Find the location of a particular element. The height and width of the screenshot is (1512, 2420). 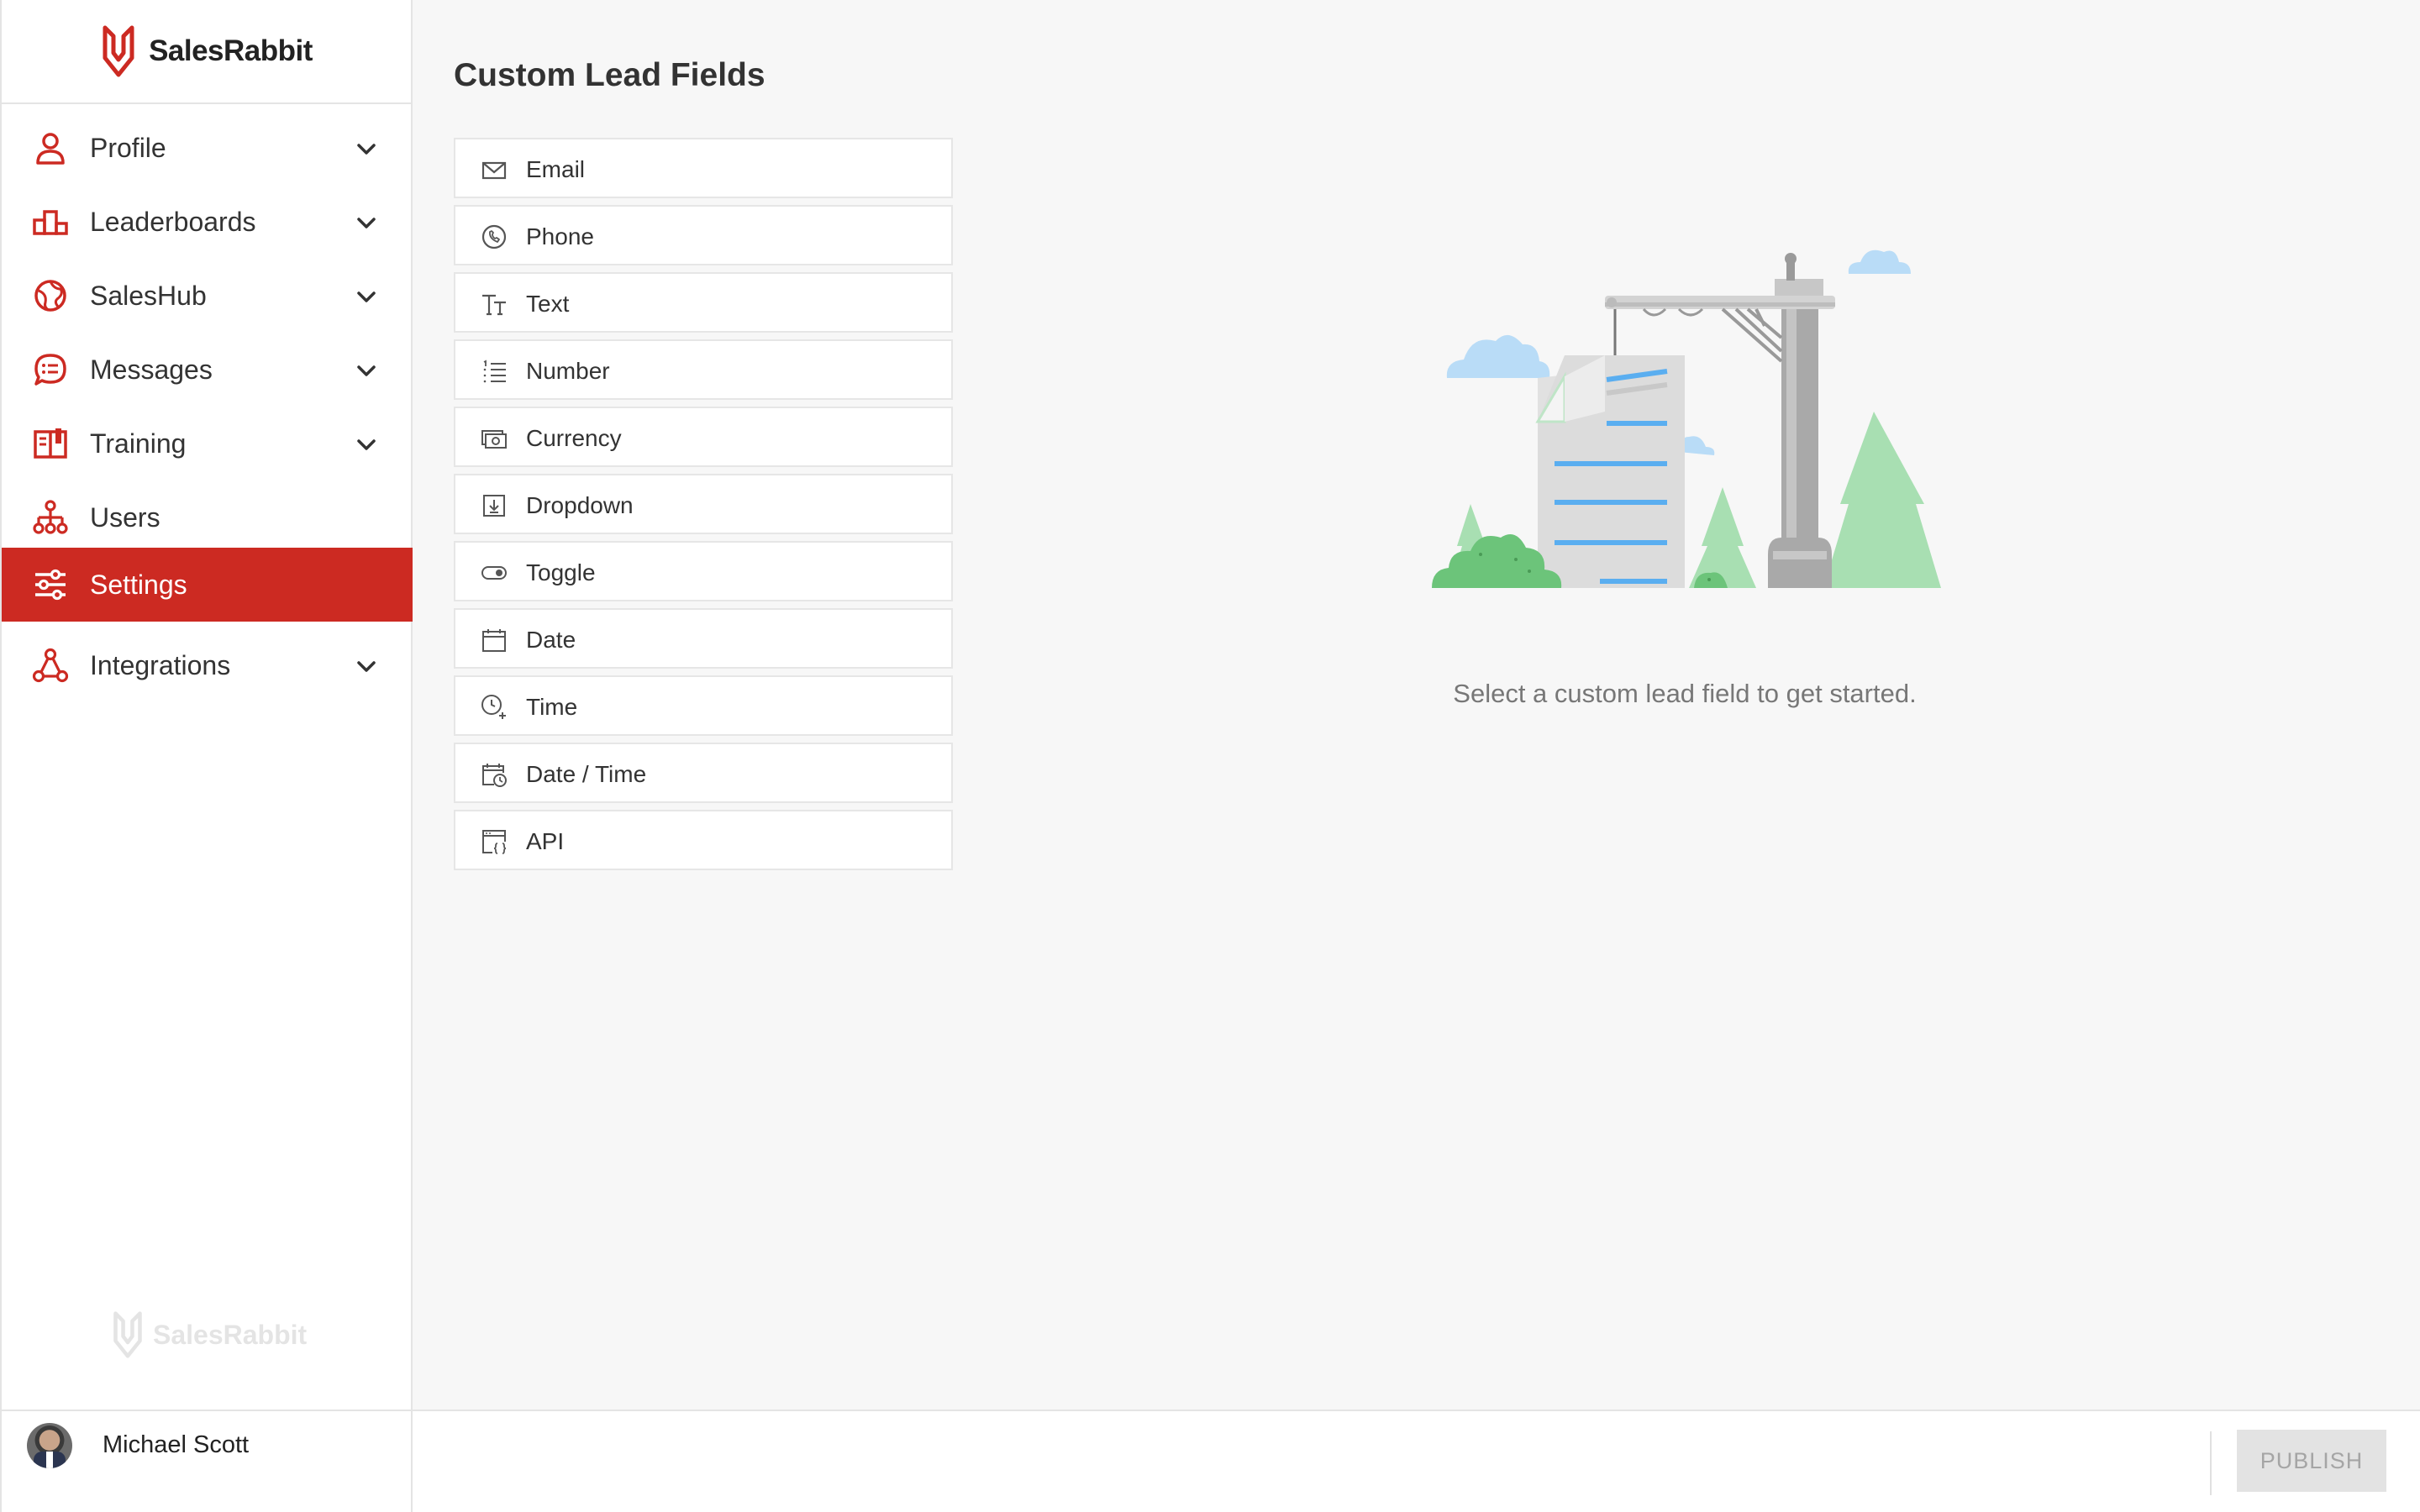

sidebar-item-label: SalesHub is located at coordinates (148, 295).